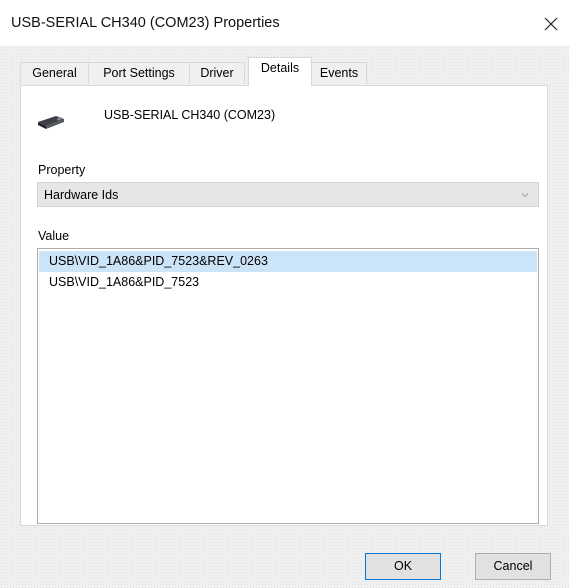 The width and height of the screenshot is (569, 588). I want to click on cancel-button: Cancel, so click(513, 566).